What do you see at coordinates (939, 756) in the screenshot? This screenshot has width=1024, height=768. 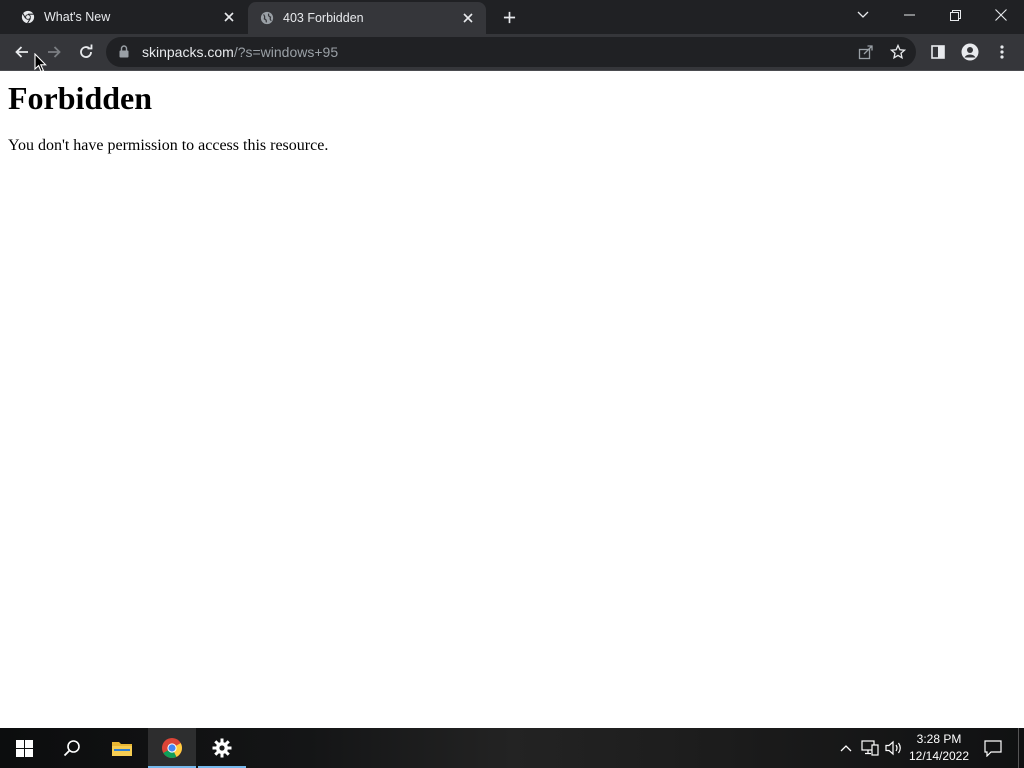 I see `clock-date: 12/14/2022` at bounding box center [939, 756].